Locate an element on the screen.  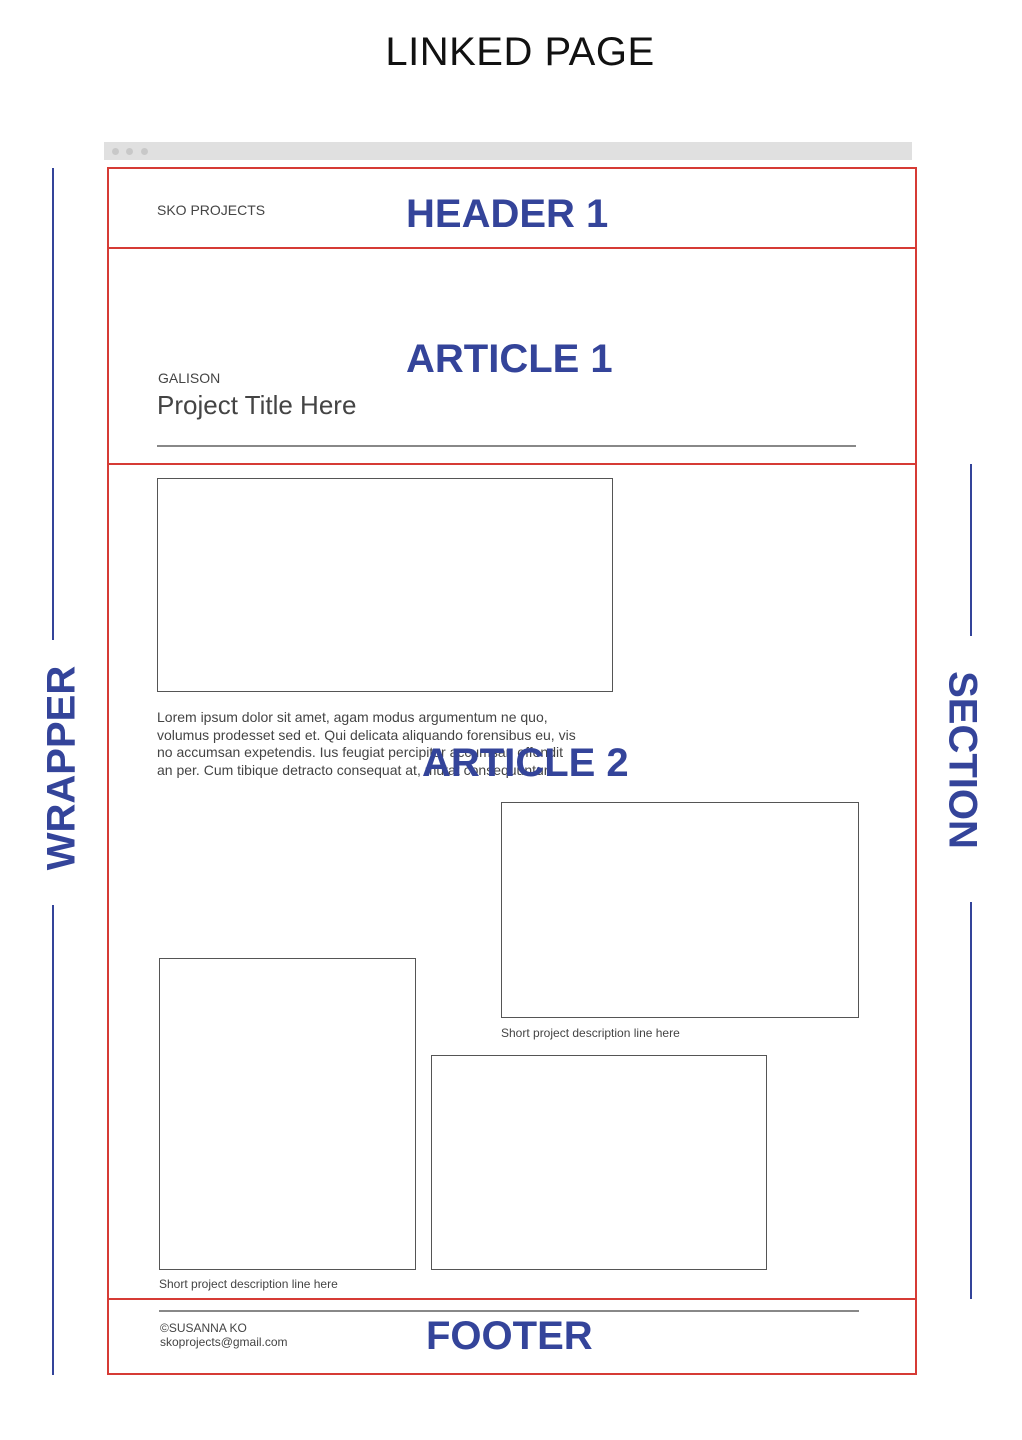
footer-divider is located at coordinates (509, 1311).